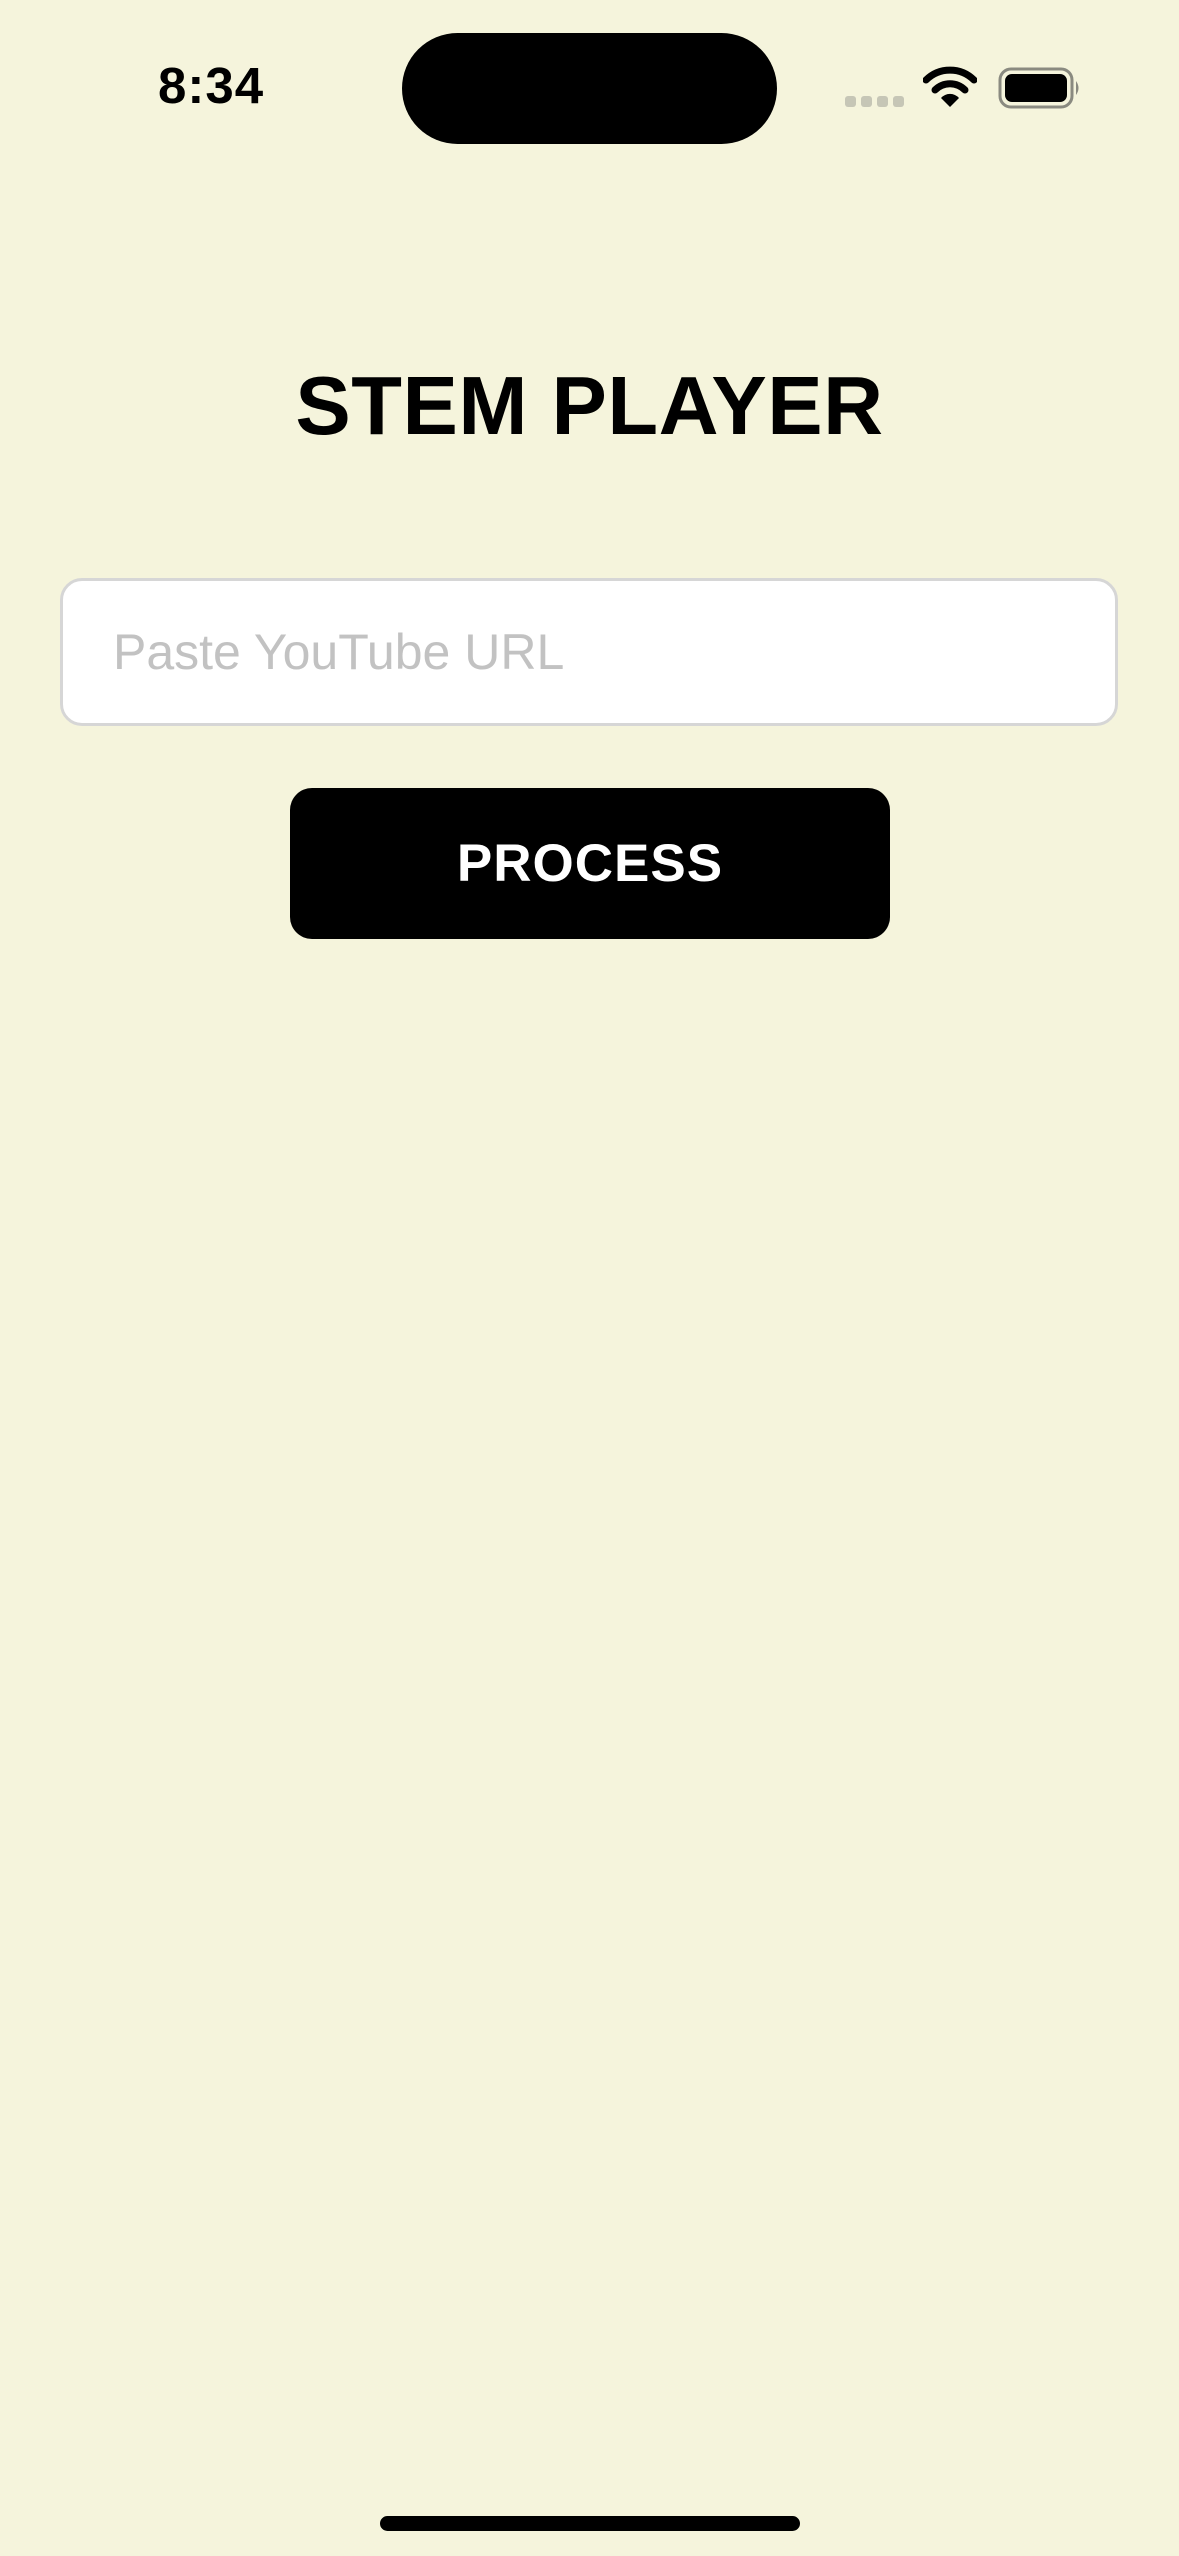 The width and height of the screenshot is (1179, 2556). I want to click on dynamic-island, so click(589, 88).